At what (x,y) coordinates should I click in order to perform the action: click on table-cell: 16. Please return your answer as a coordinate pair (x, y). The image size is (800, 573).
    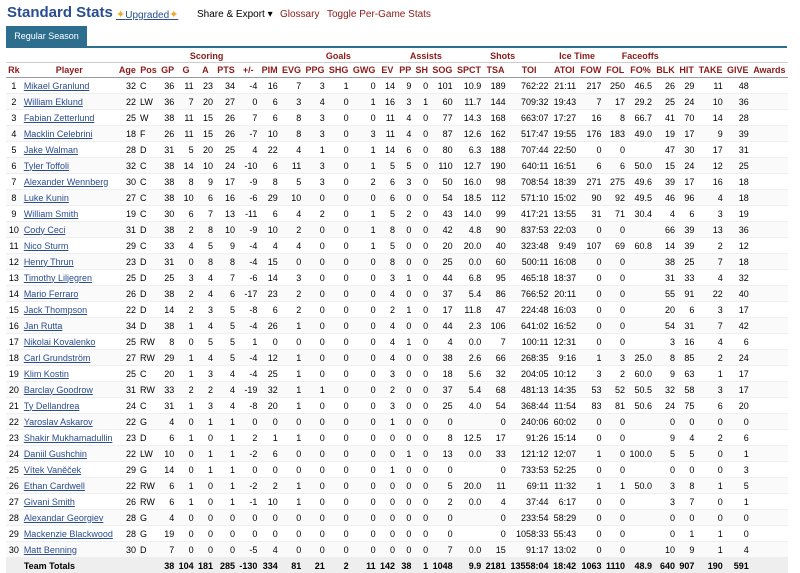
    Looking at the image, I should click on (387, 102).